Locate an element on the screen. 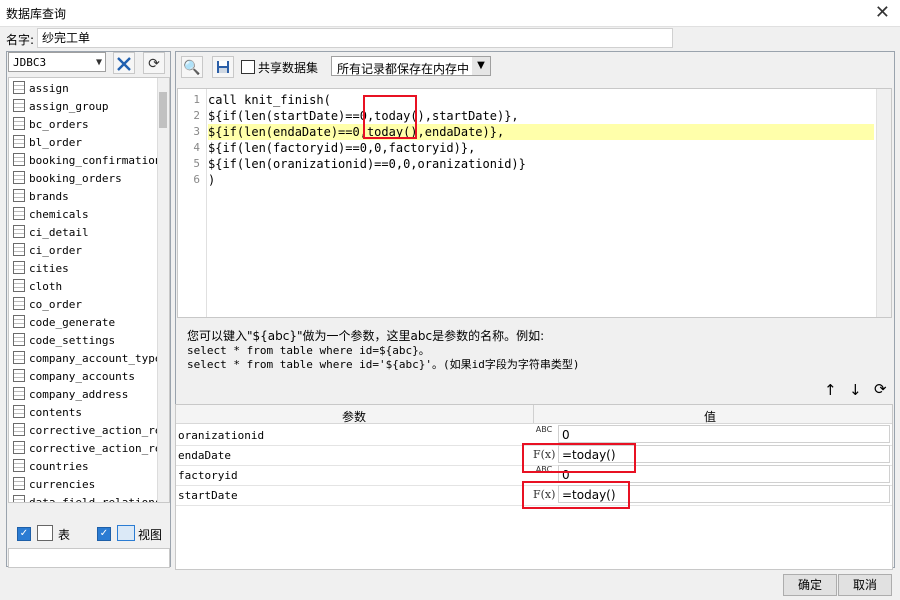 The width and height of the screenshot is (900, 600). list-item: booking_confirmation is located at coordinates (84, 161).